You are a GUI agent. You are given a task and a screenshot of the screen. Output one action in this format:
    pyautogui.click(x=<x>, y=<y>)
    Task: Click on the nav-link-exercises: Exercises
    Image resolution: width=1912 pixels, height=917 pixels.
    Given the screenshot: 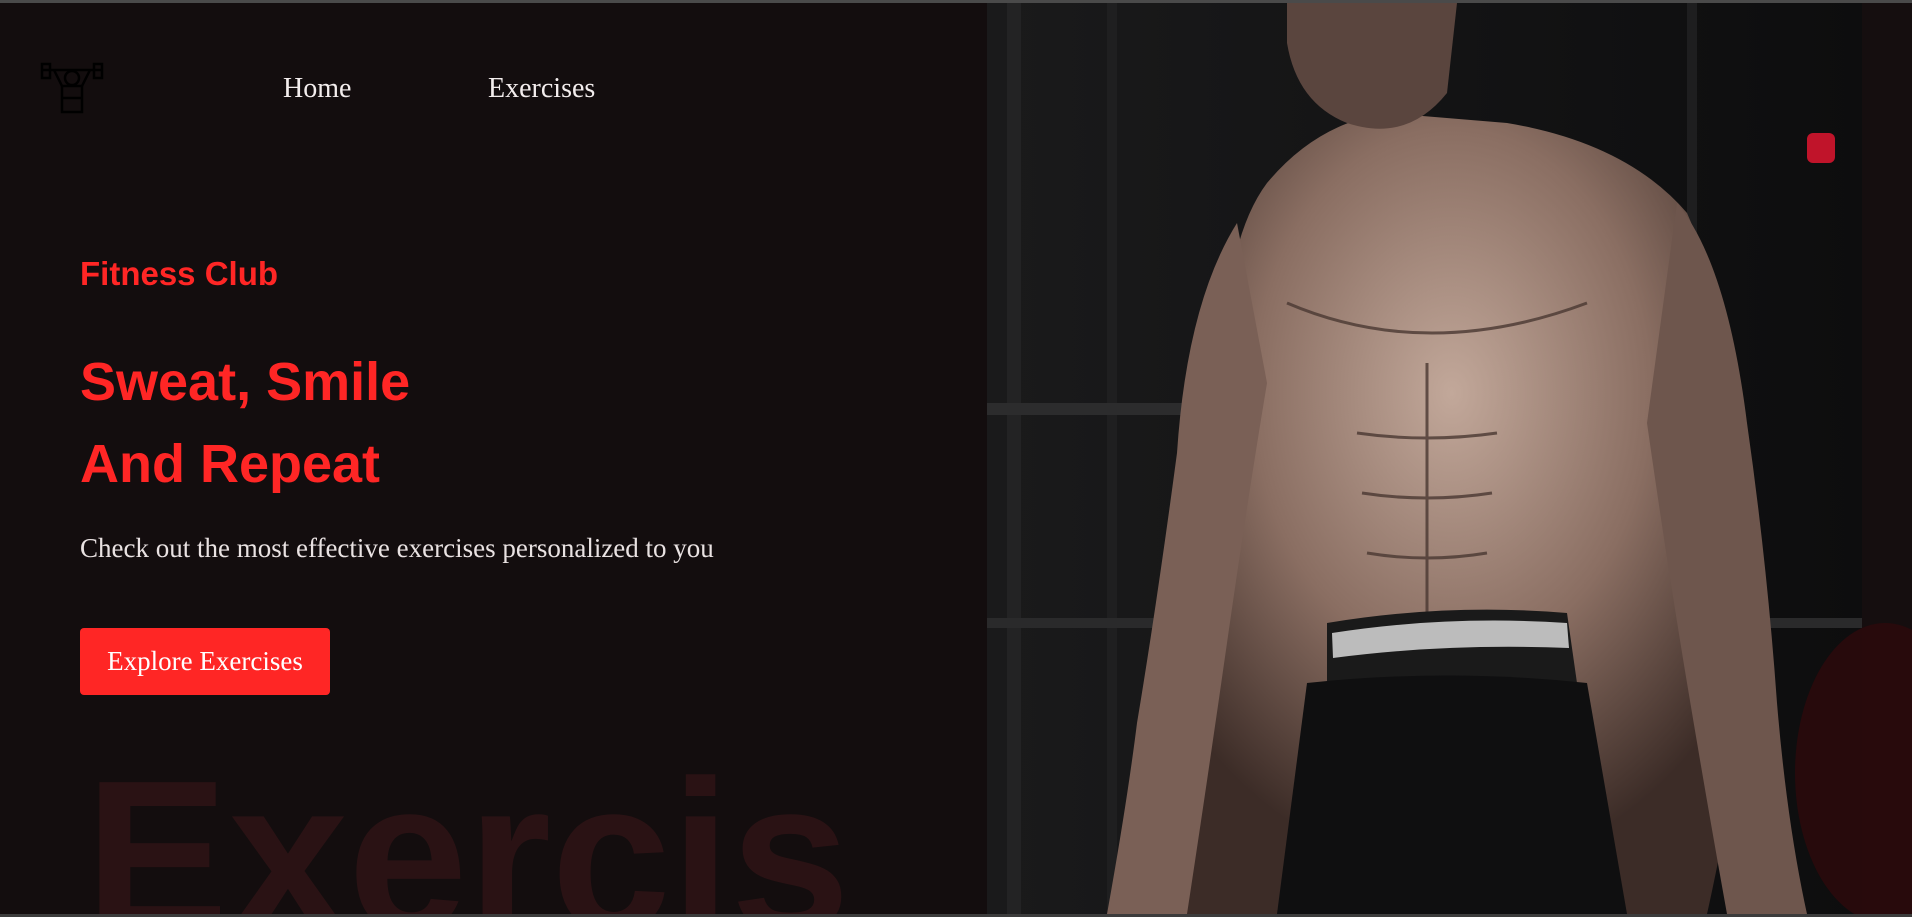 What is the action you would take?
    pyautogui.click(x=541, y=89)
    